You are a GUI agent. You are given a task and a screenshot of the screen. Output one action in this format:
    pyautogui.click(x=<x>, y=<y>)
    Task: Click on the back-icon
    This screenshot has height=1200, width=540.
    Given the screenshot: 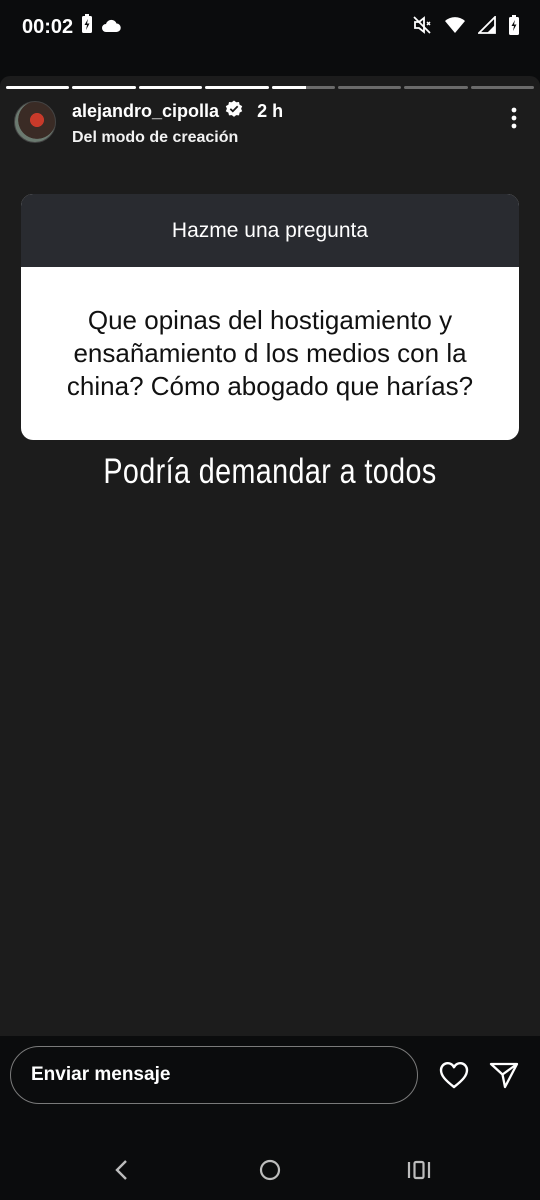 What is the action you would take?
    pyautogui.click(x=121, y=1173)
    